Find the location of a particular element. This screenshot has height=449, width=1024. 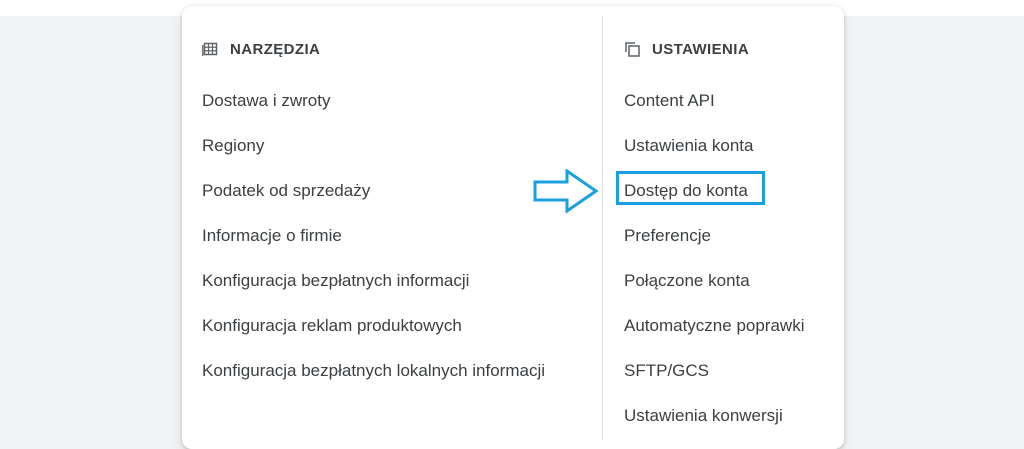

menu-item-linked-accounts: Połączone konta is located at coordinates (714, 289).